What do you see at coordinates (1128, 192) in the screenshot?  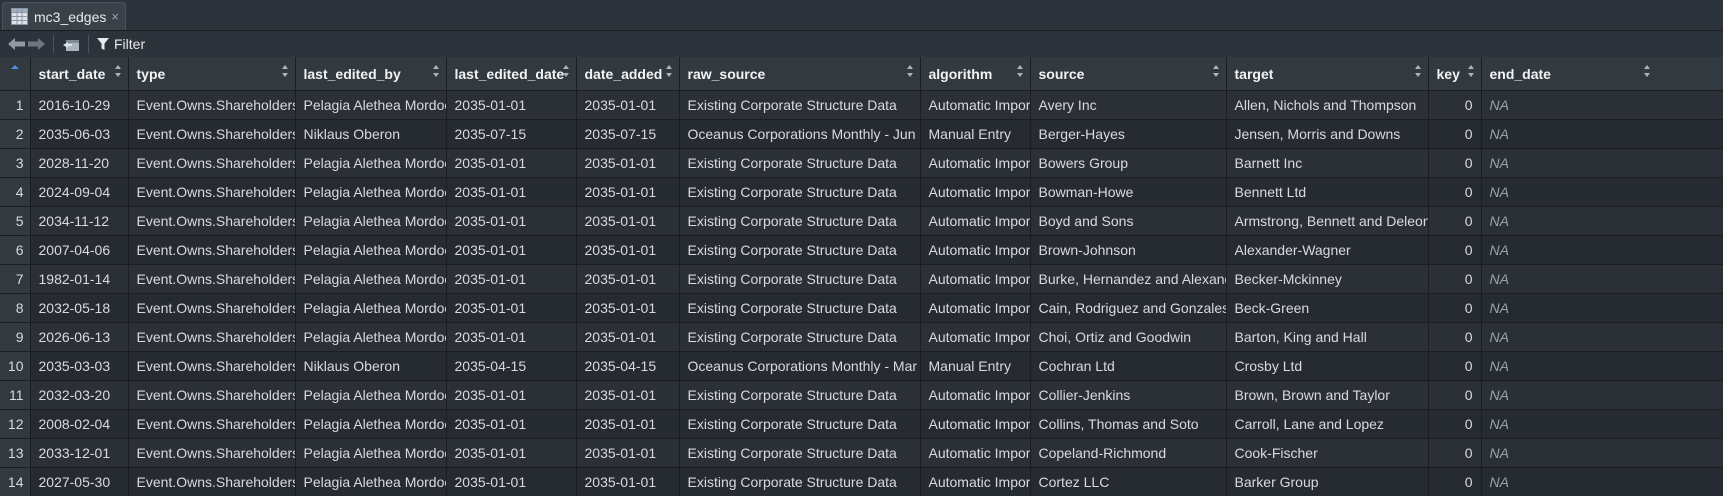 I see `cell-source: Bowman-Howe` at bounding box center [1128, 192].